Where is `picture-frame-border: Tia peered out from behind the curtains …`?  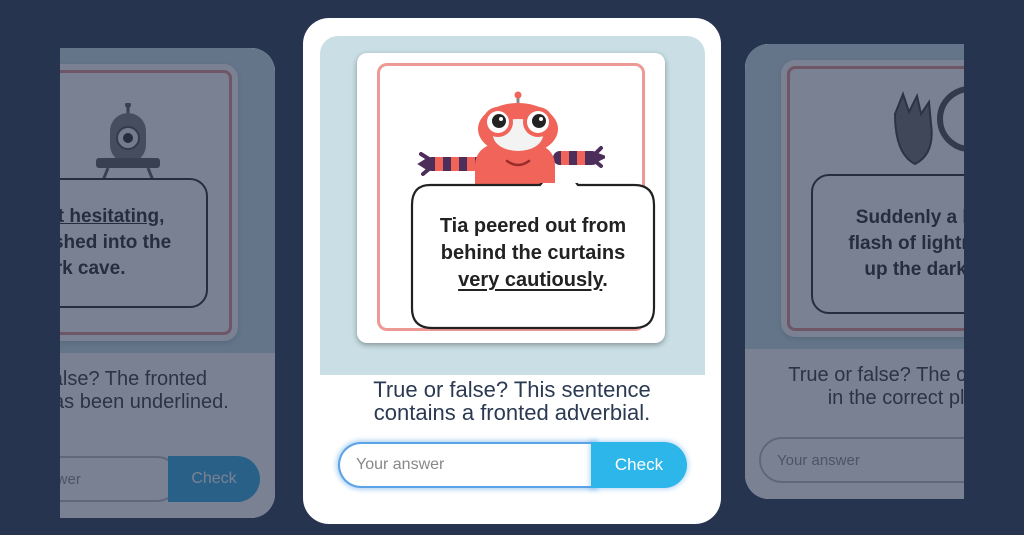 picture-frame-border: Tia peered out from behind the curtains … is located at coordinates (516, 197).